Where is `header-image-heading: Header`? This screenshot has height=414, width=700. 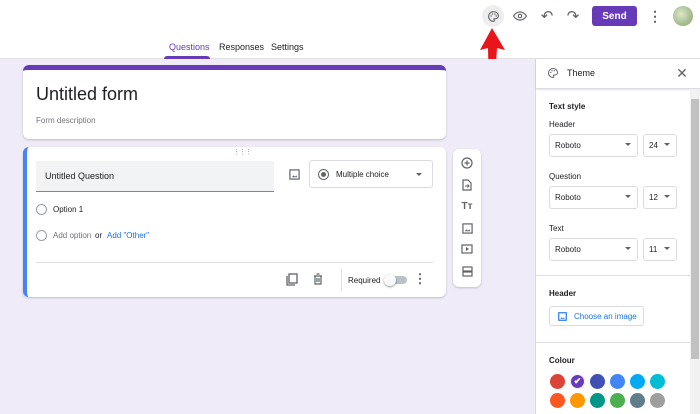 header-image-heading: Header is located at coordinates (563, 293).